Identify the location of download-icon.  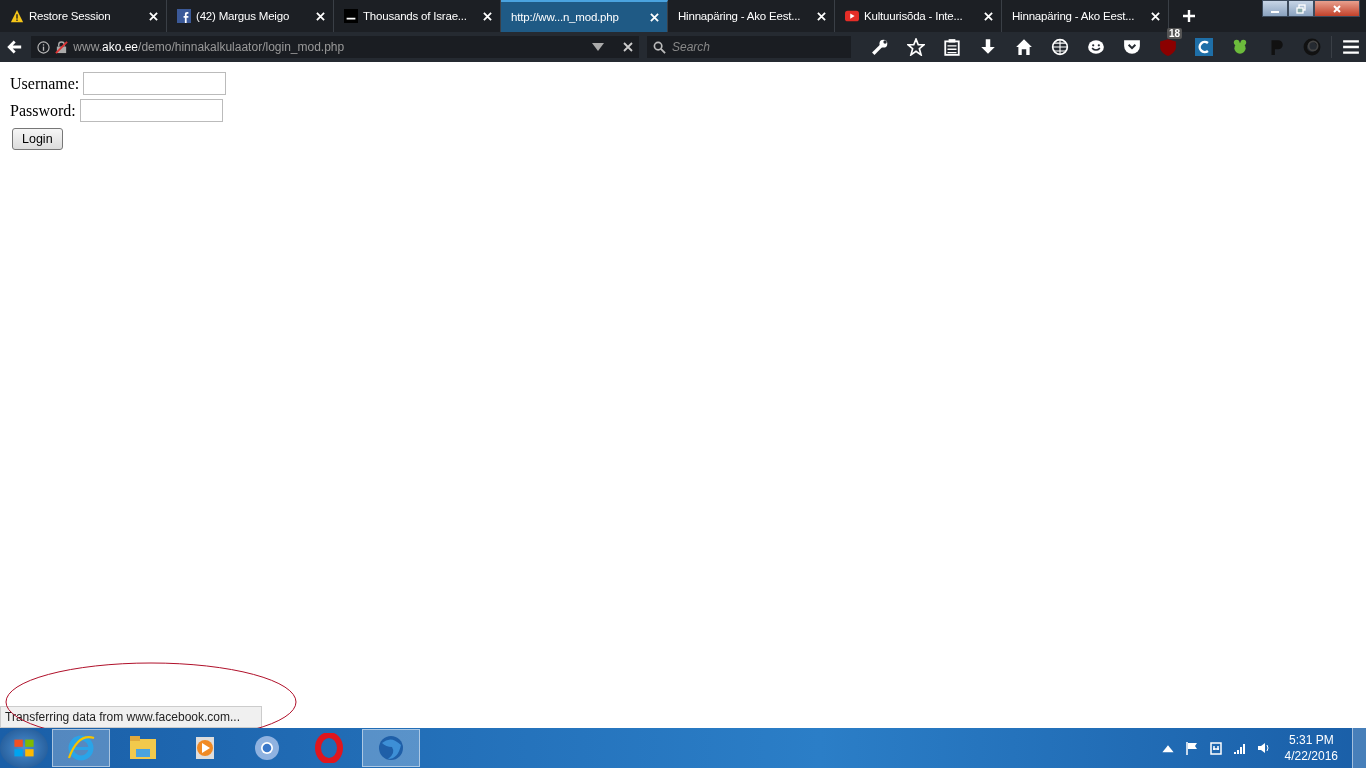
(988, 47).